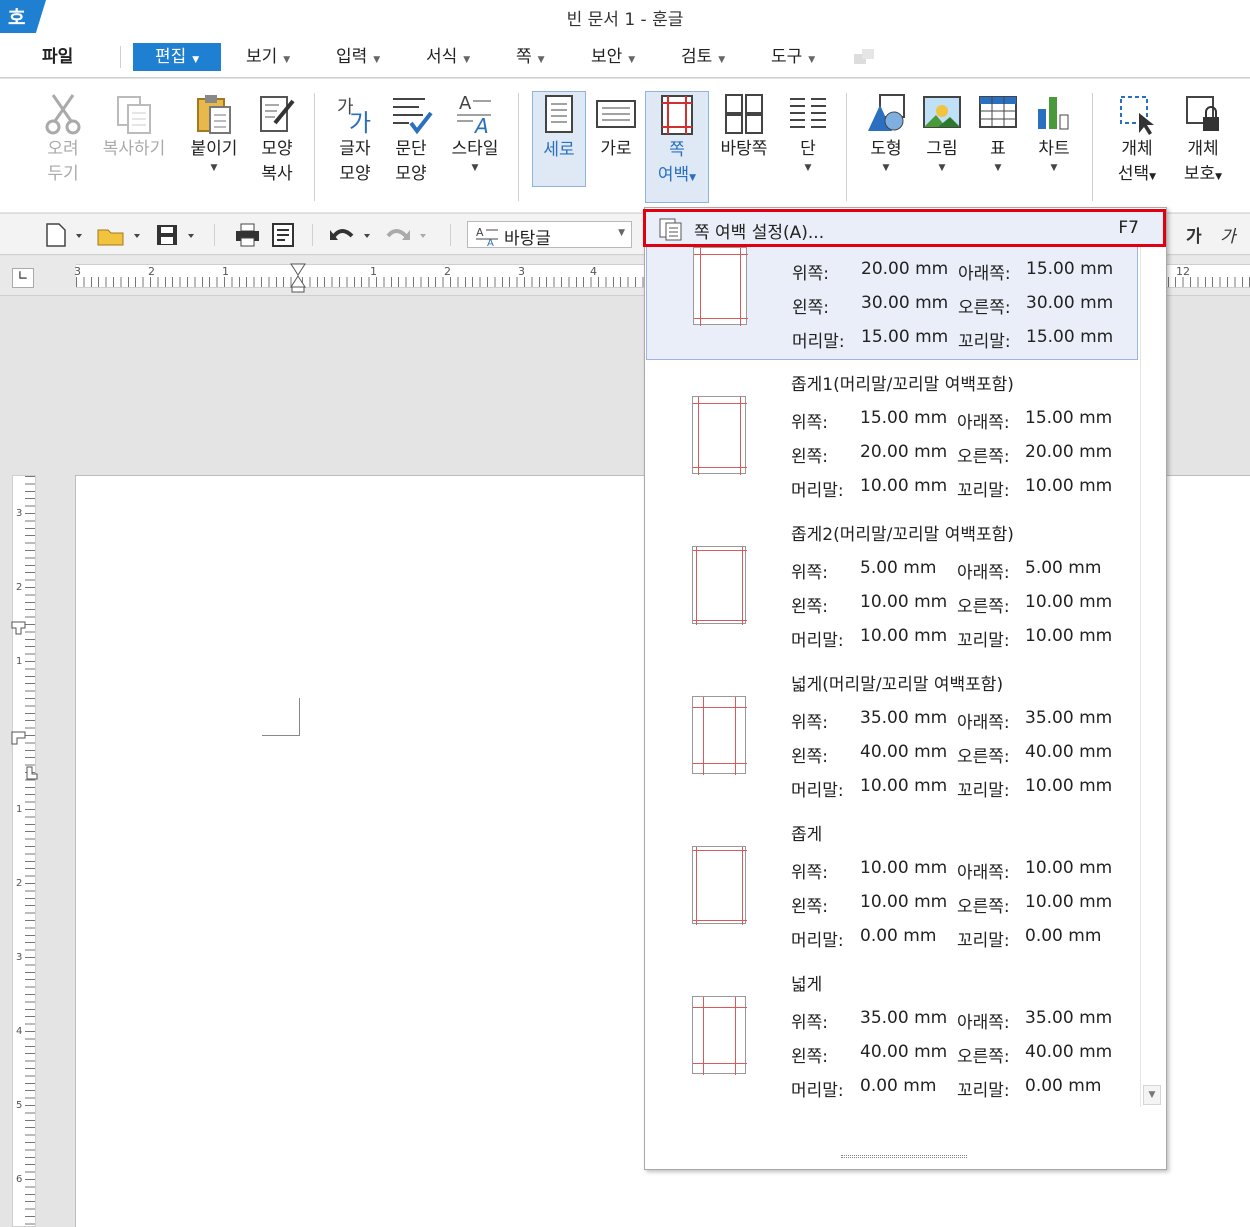 This screenshot has width=1250, height=1227. I want to click on format-copy-button: 모양 복사, so click(277, 139).